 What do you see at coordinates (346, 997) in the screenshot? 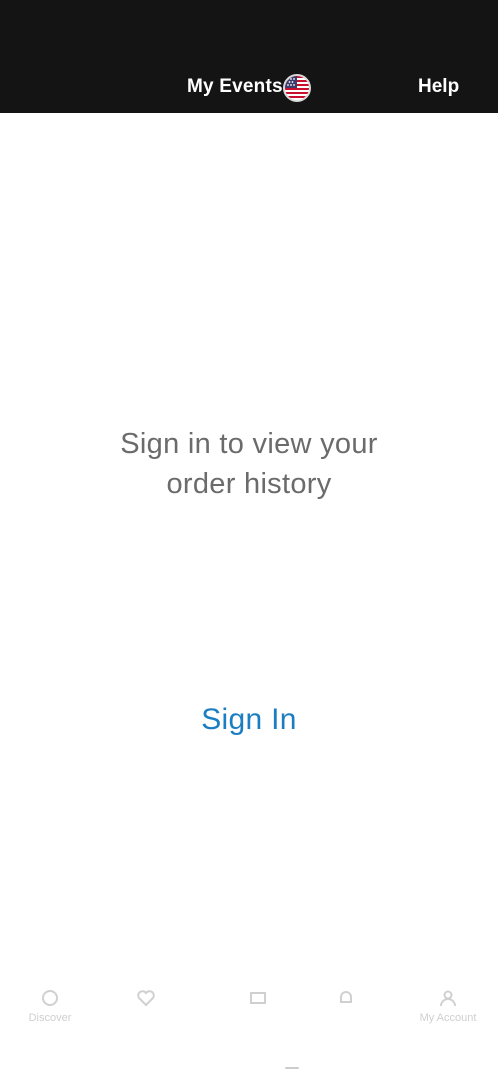
I see `bell-icon` at bounding box center [346, 997].